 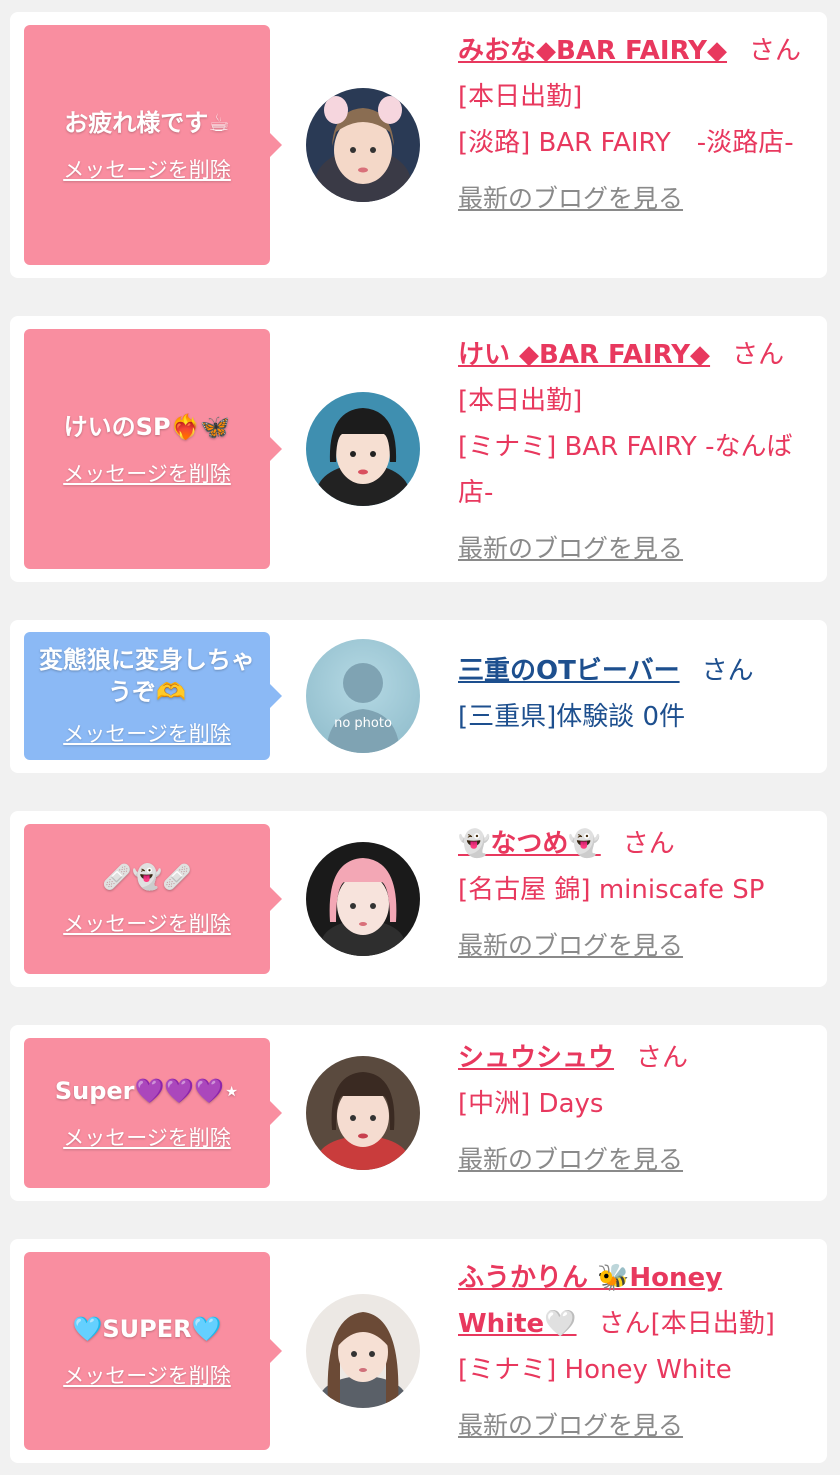 I want to click on message-bubble: 🩹👻🩹 メッセージを削除, so click(x=153, y=899).